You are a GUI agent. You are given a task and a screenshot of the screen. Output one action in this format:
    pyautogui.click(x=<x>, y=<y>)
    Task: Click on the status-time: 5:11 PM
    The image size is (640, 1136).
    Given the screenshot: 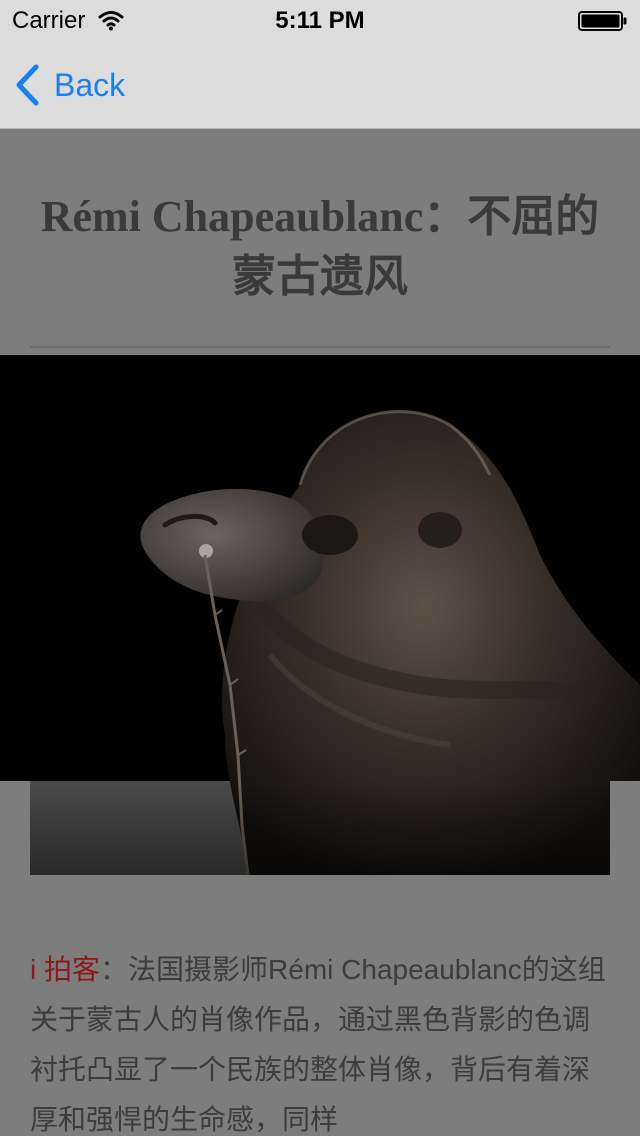 What is the action you would take?
    pyautogui.click(x=320, y=20)
    